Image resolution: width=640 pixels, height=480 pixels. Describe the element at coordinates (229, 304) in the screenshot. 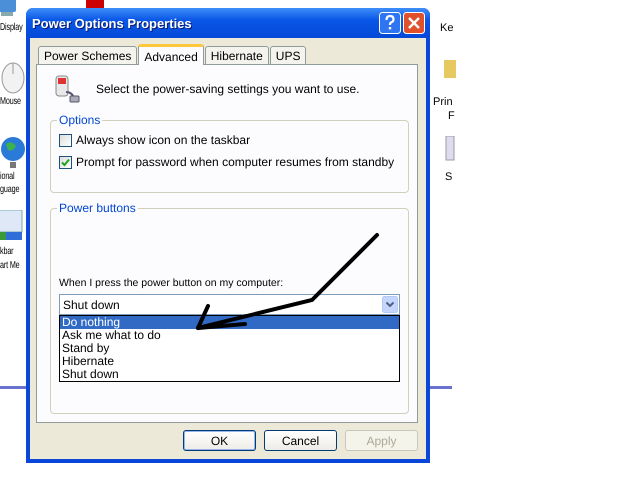

I see `dropdown: Shut down` at that location.